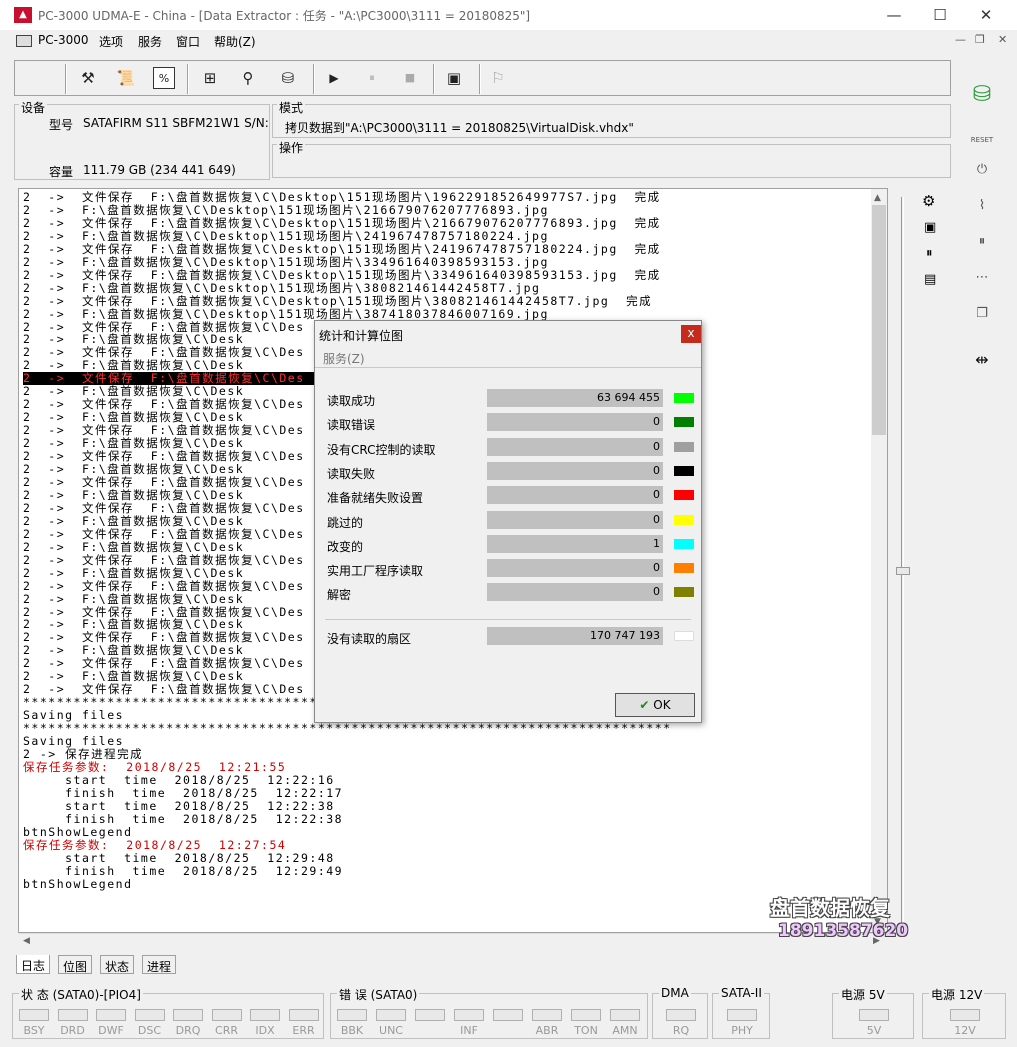  Describe the element at coordinates (489, 1012) in the screenshot. I see `status-group: 错 误 (SATA0) BBK UNC INF ABR TON AMN` at that location.